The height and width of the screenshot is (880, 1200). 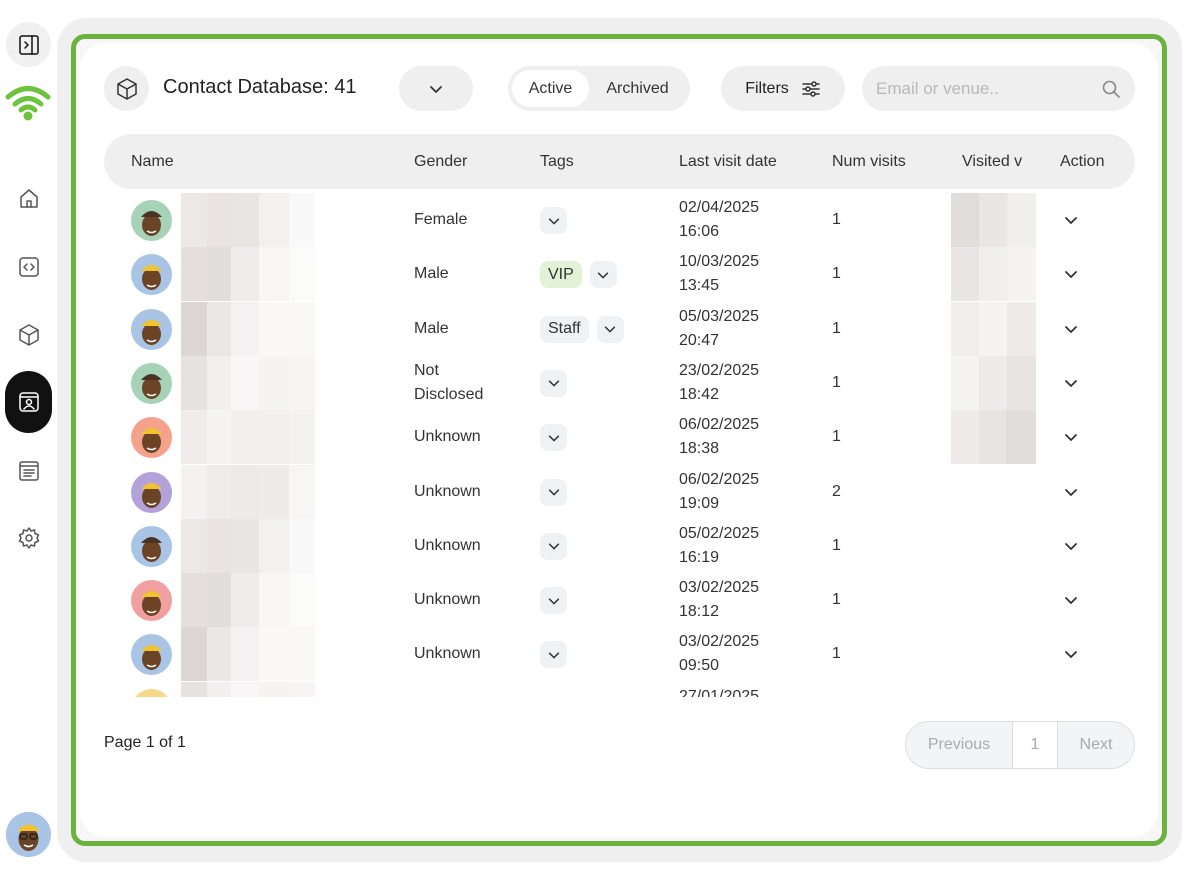 What do you see at coordinates (260, 87) in the screenshot?
I see `page-title: Contact Database: 41` at bounding box center [260, 87].